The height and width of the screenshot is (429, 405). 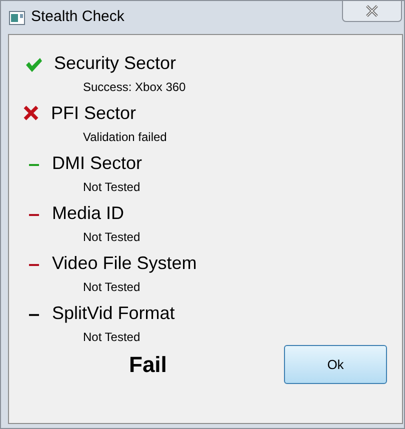 What do you see at coordinates (97, 163) in the screenshot?
I see `check-name: DMI Sector` at bounding box center [97, 163].